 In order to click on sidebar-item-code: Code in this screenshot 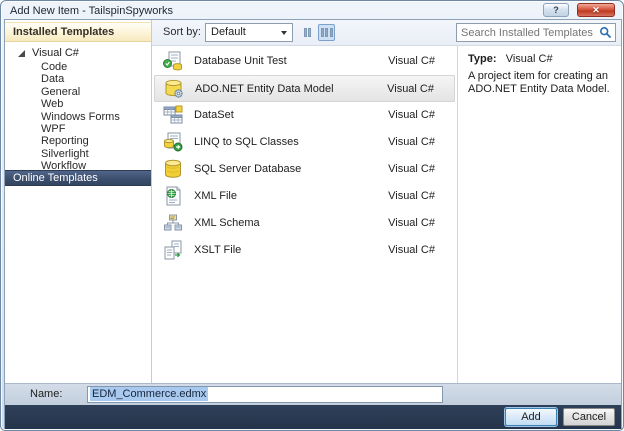, I will do `click(78, 67)`.